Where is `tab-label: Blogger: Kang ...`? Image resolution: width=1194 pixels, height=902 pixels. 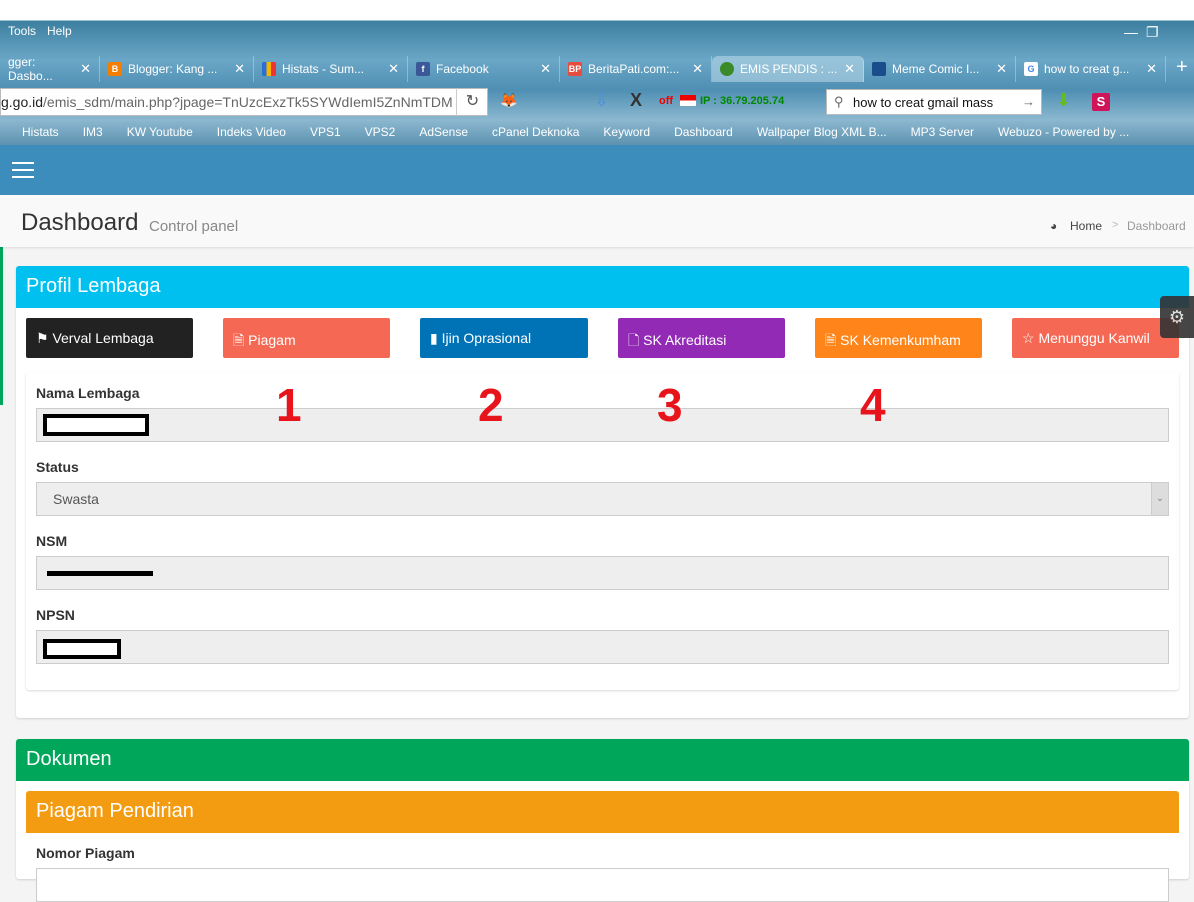
tab-label: Blogger: Kang ... is located at coordinates (173, 69).